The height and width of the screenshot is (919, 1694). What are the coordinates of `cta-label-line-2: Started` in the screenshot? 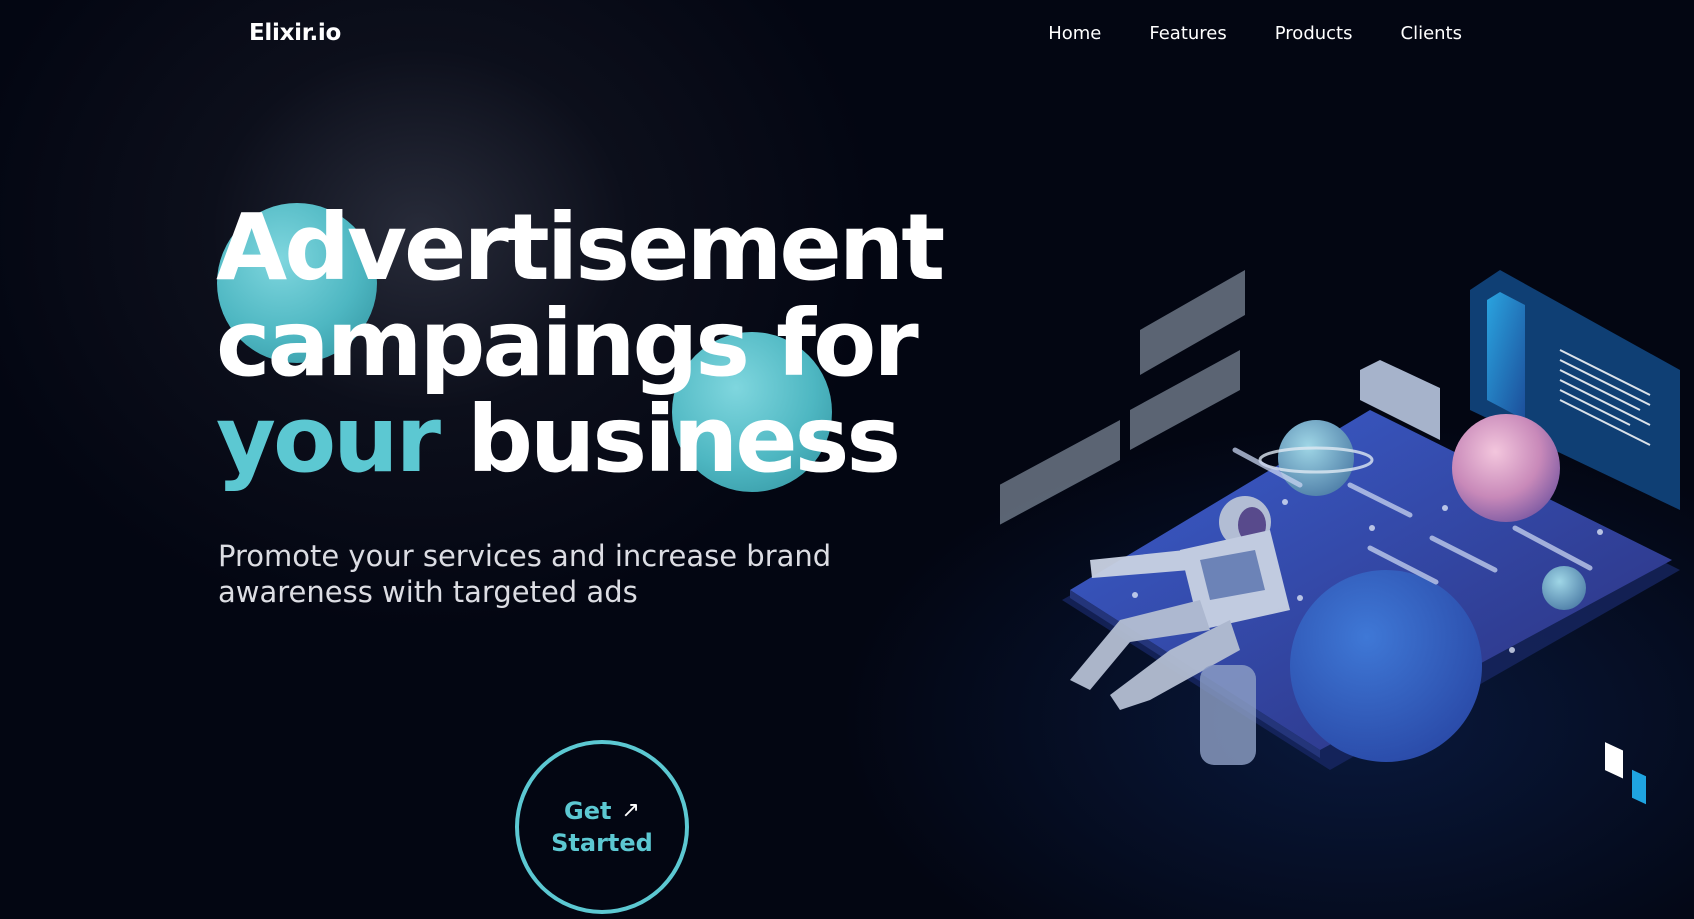 It's located at (602, 843).